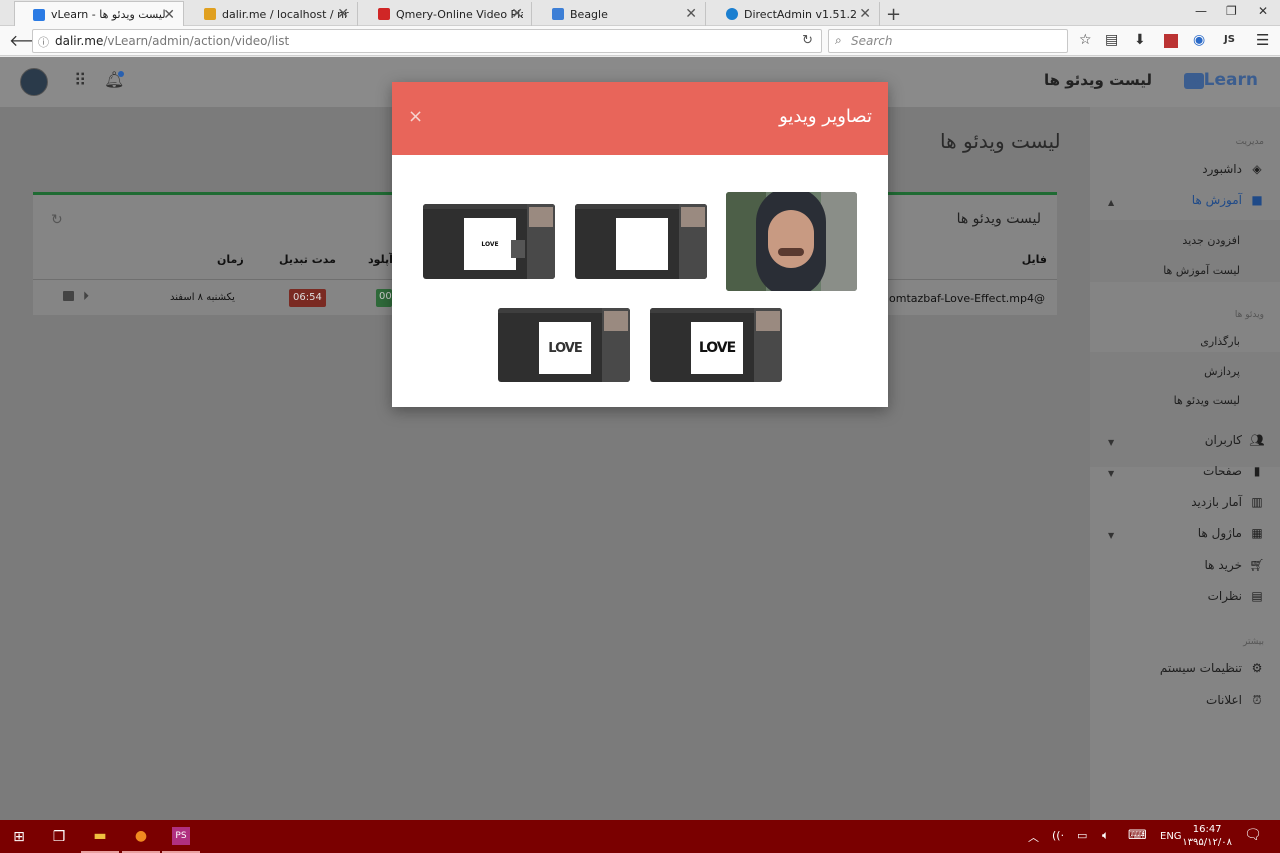  I want to click on brand-name: vLearn, so click(1225, 80).